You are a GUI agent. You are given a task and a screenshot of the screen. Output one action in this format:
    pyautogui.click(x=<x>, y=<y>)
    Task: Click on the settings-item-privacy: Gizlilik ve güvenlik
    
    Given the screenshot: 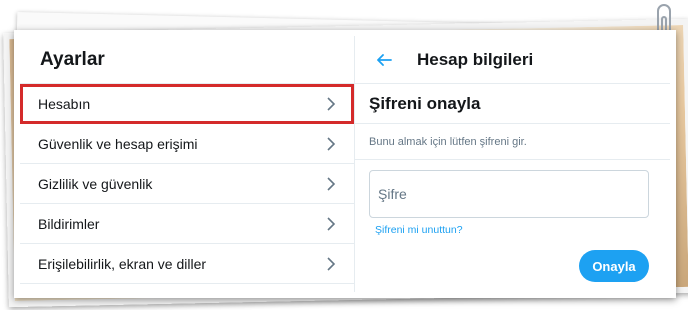 What is the action you would take?
    pyautogui.click(x=187, y=184)
    